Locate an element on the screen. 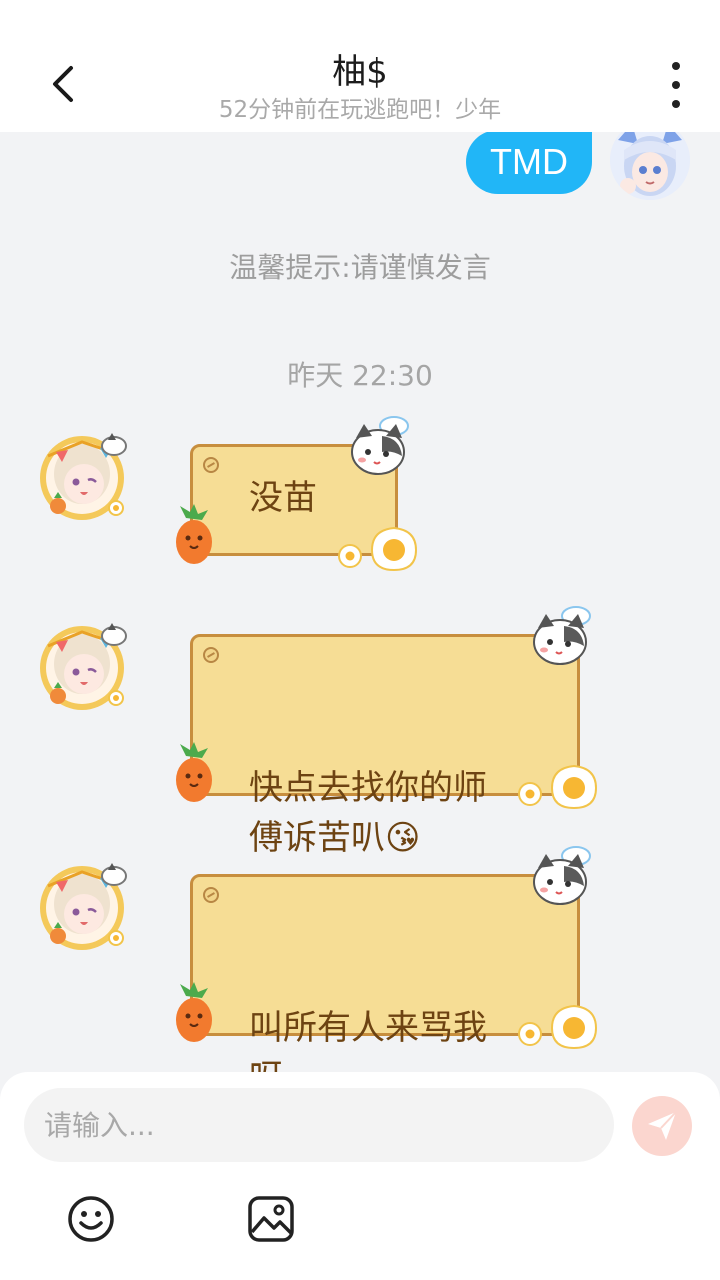 This screenshot has height=1280, width=720. send-icon is located at coordinates (662, 1125).